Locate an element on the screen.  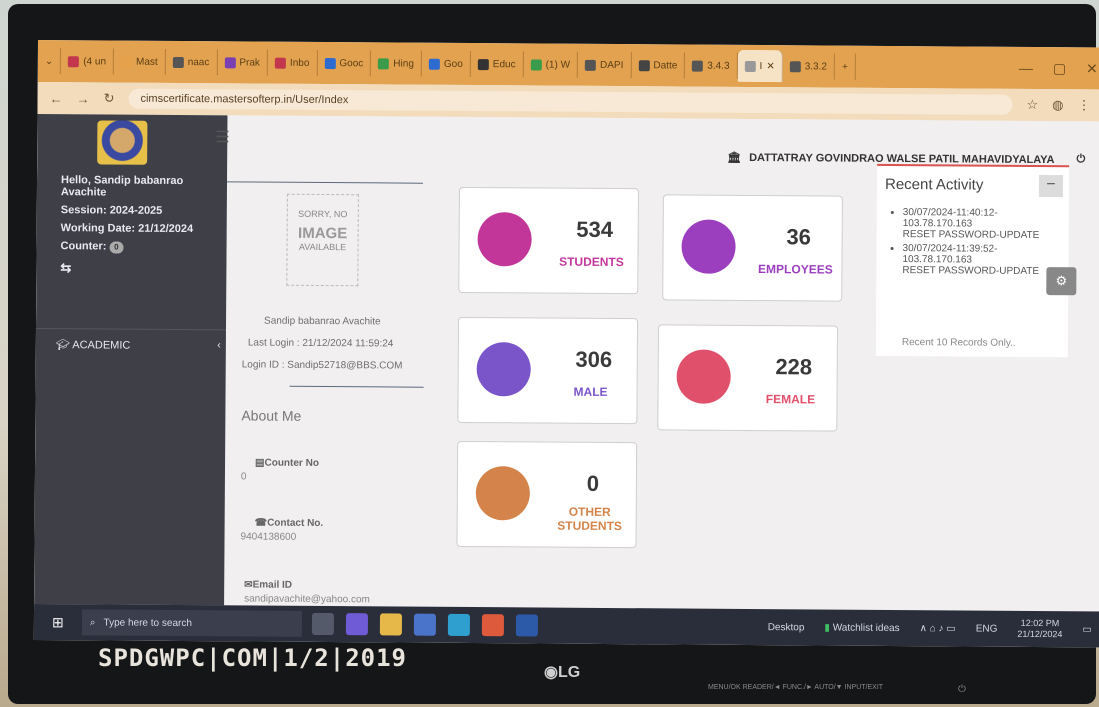
graduation-cap-icon is located at coordinates (504, 239).